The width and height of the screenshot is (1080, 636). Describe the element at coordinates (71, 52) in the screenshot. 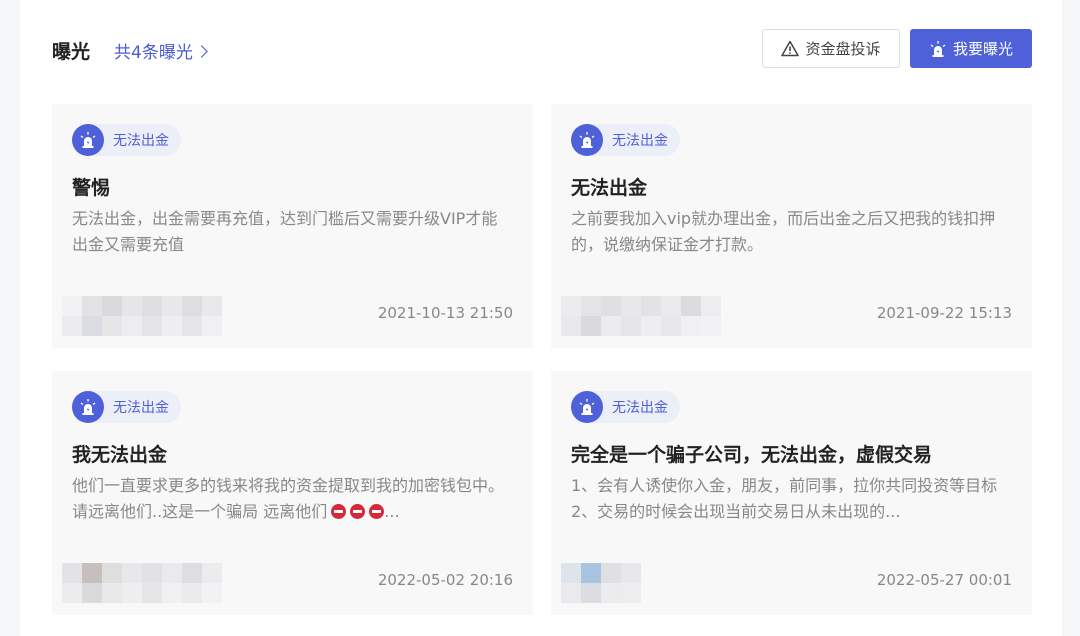

I see `section-title: 曝光` at that location.